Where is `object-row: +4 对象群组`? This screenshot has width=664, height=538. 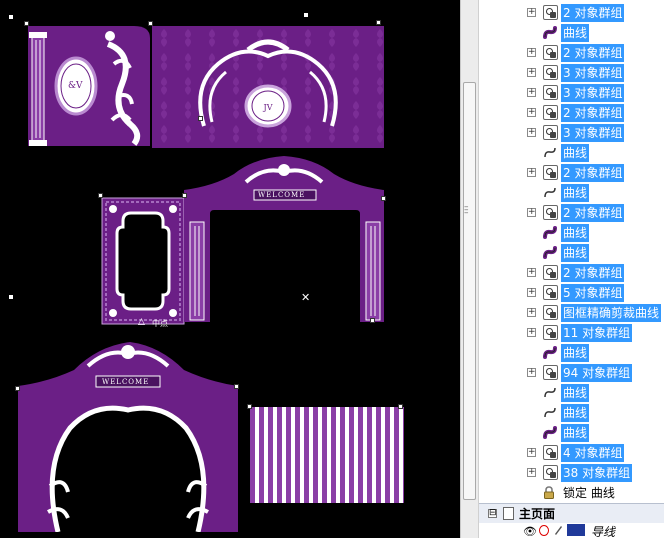 object-row: +4 对象群组 is located at coordinates (571, 453).